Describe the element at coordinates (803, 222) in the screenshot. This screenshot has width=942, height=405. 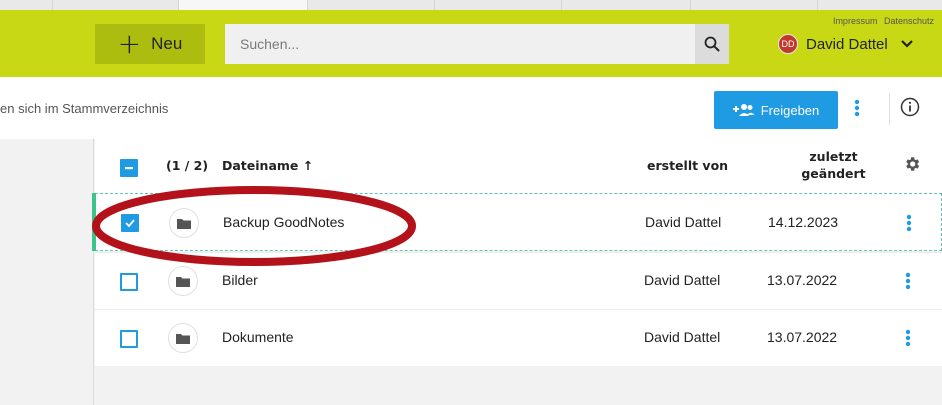
I see `file-modified: 14.12.2023` at that location.